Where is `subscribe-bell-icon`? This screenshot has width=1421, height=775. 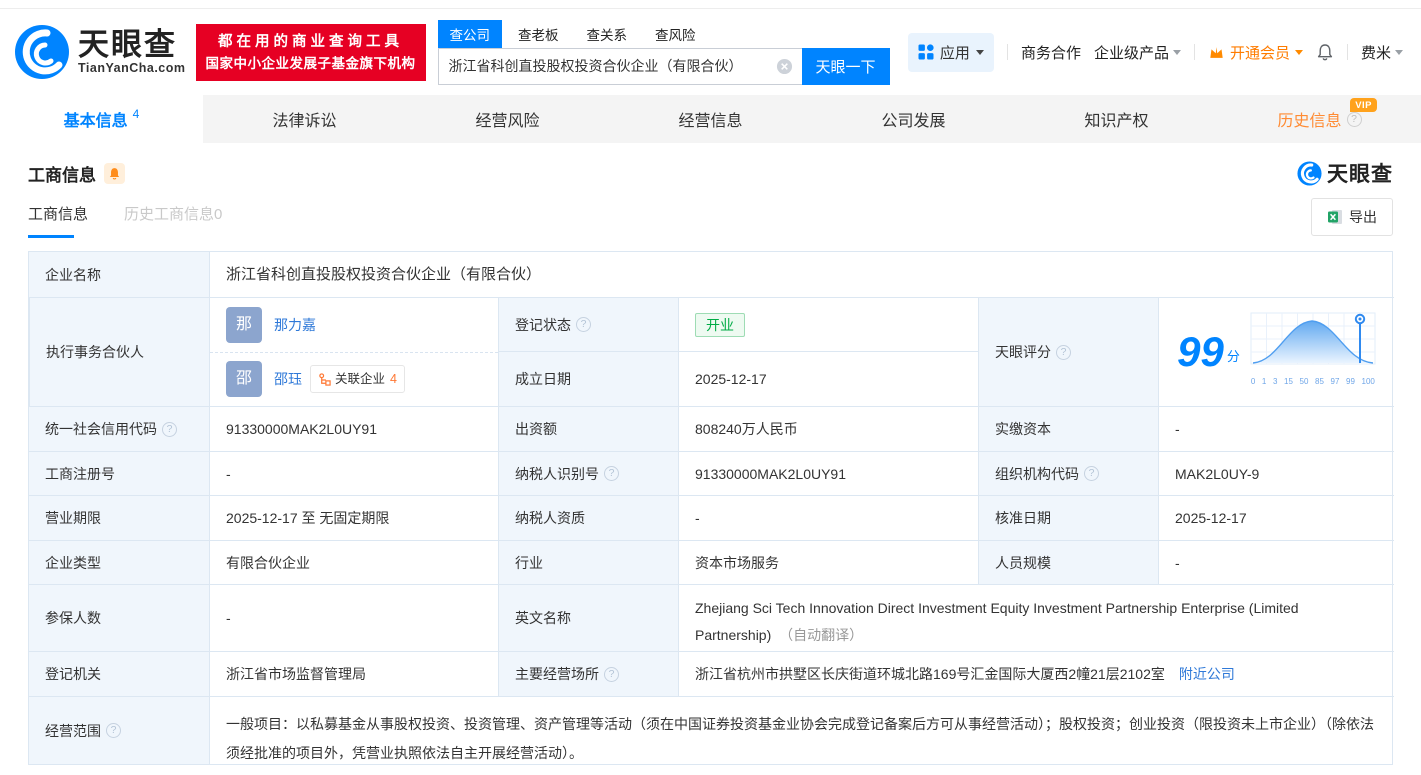 subscribe-bell-icon is located at coordinates (114, 173).